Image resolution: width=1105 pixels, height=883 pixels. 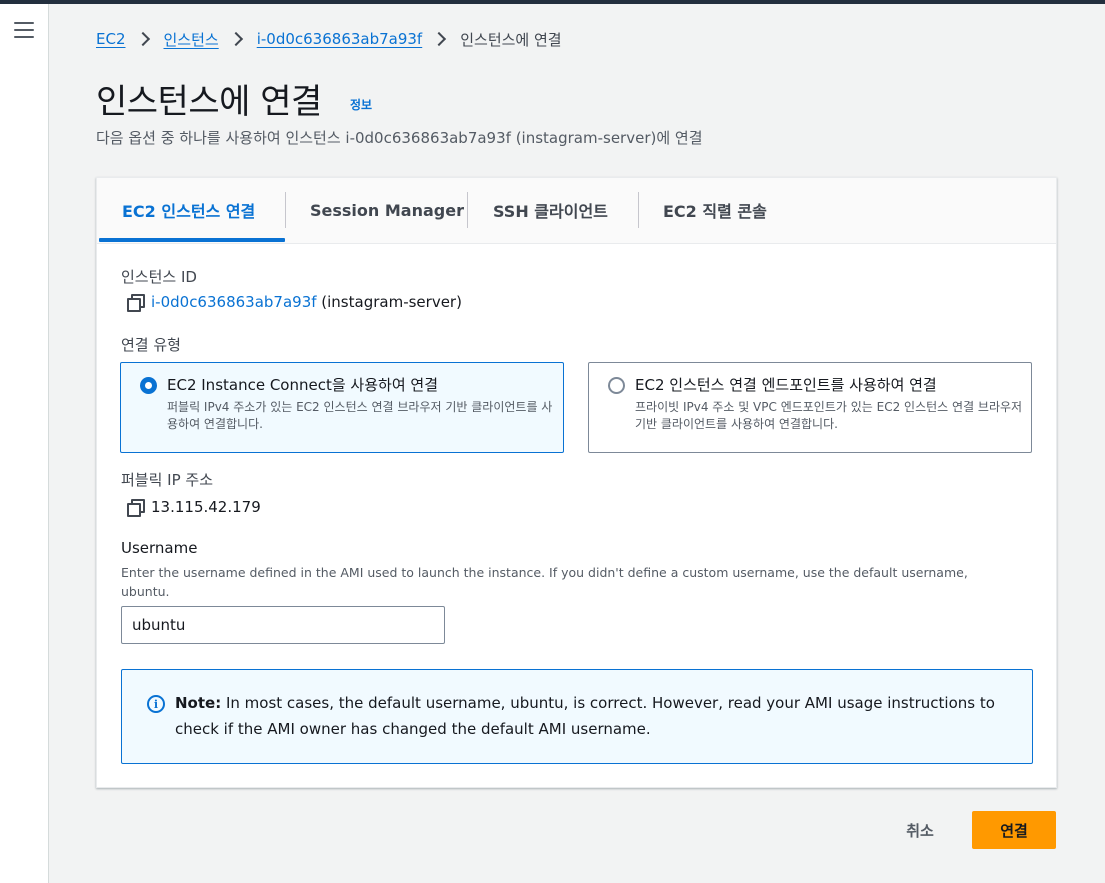 I want to click on instance-name: (instagram-server), so click(x=389, y=302).